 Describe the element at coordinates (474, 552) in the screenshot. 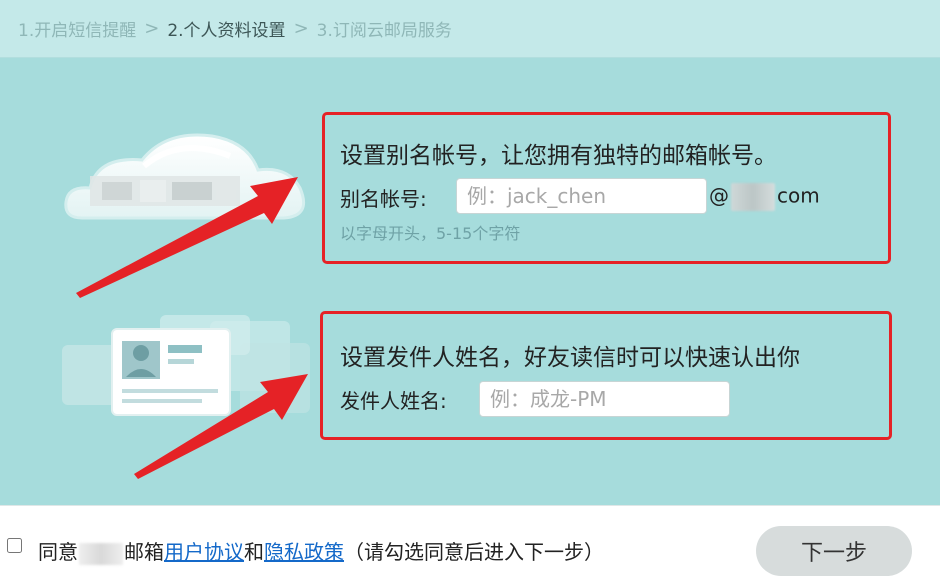

I see `agree-suffix: （请勾选同意后进入下一步）` at that location.